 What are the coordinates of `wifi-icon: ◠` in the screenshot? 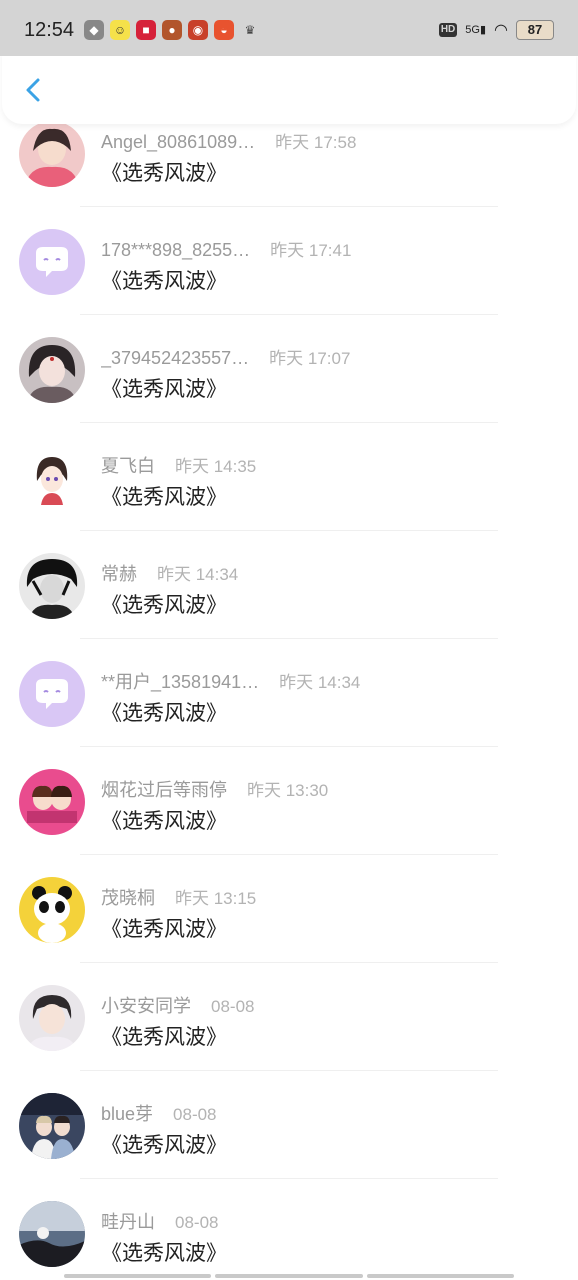 It's located at (501, 30).